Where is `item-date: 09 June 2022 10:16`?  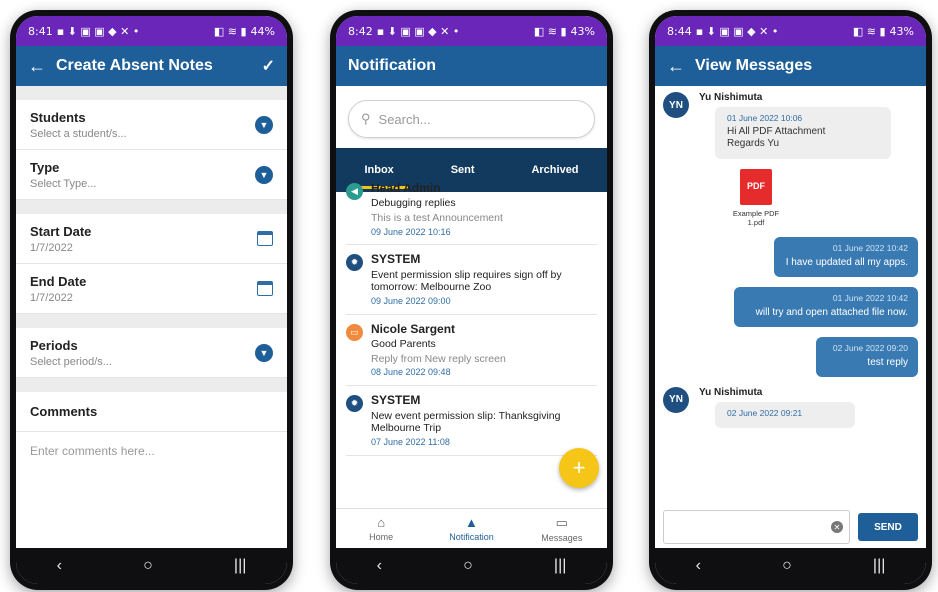
item-date: 09 June 2022 10:16 is located at coordinates (411, 231).